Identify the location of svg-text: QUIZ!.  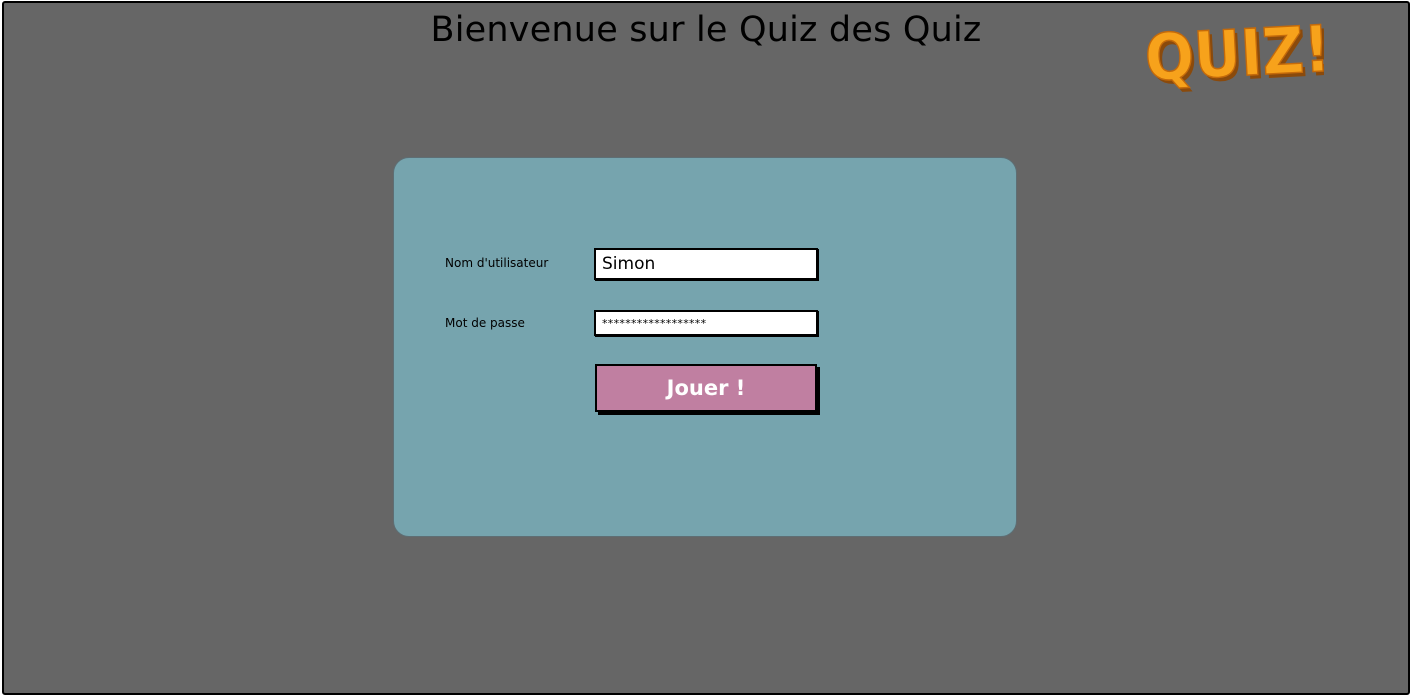
(1233, 54).